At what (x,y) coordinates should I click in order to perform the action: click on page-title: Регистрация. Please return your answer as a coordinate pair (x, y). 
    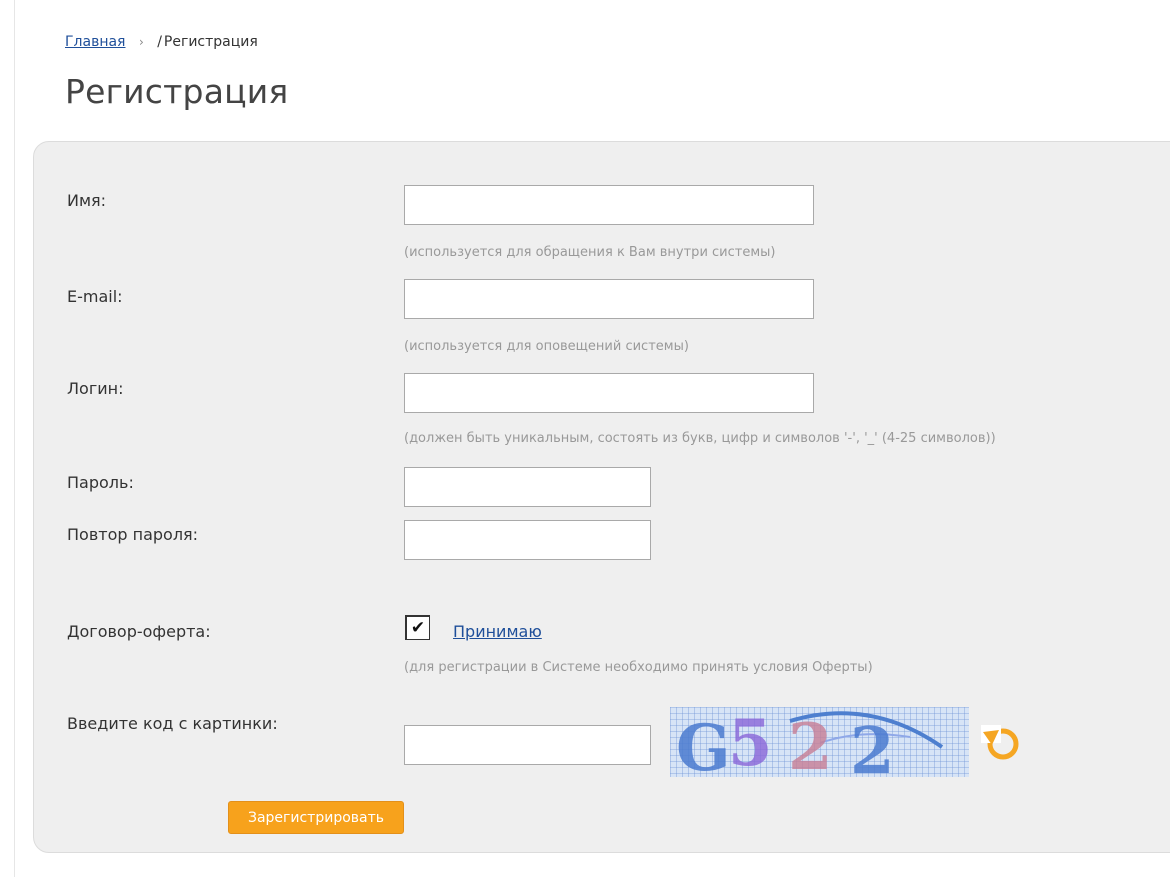
    Looking at the image, I should click on (177, 91).